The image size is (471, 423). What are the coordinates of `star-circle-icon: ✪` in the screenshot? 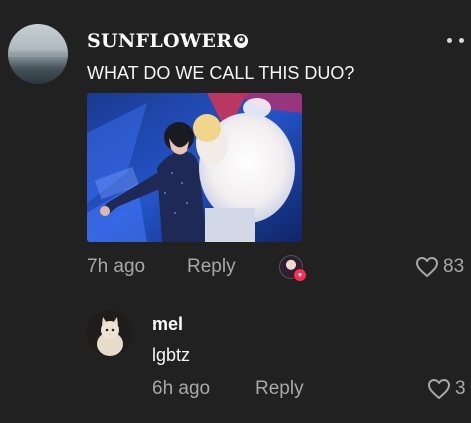 It's located at (241, 41).